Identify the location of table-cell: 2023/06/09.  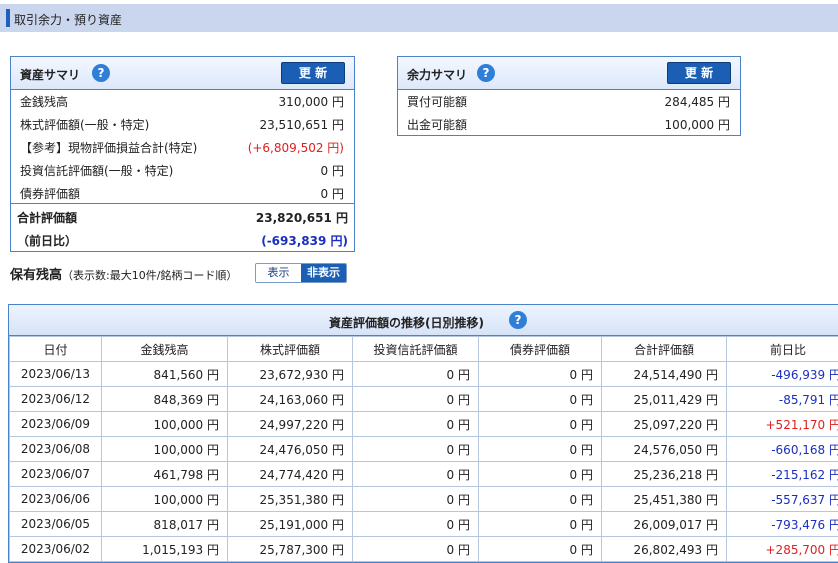
(56, 424).